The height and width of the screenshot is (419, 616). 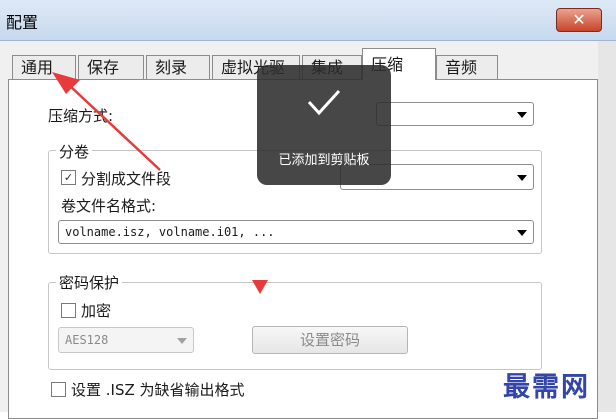 What do you see at coordinates (324, 102) in the screenshot?
I see `checkmark-icon` at bounding box center [324, 102].